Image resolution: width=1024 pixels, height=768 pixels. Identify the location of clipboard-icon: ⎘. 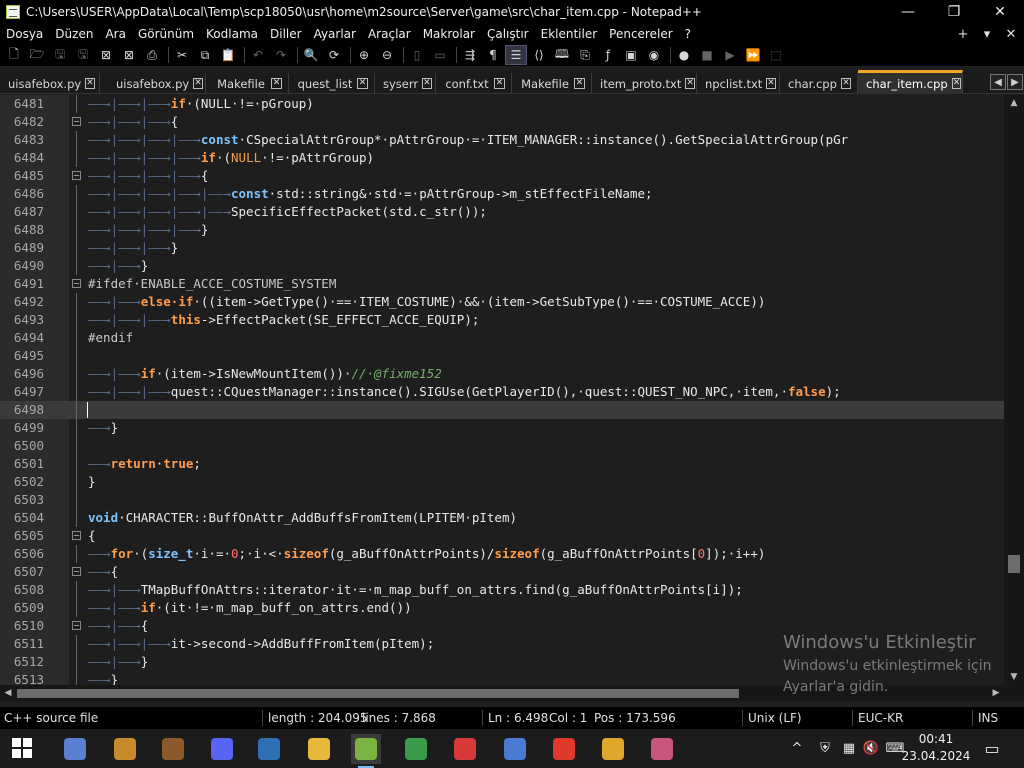
(585, 55).